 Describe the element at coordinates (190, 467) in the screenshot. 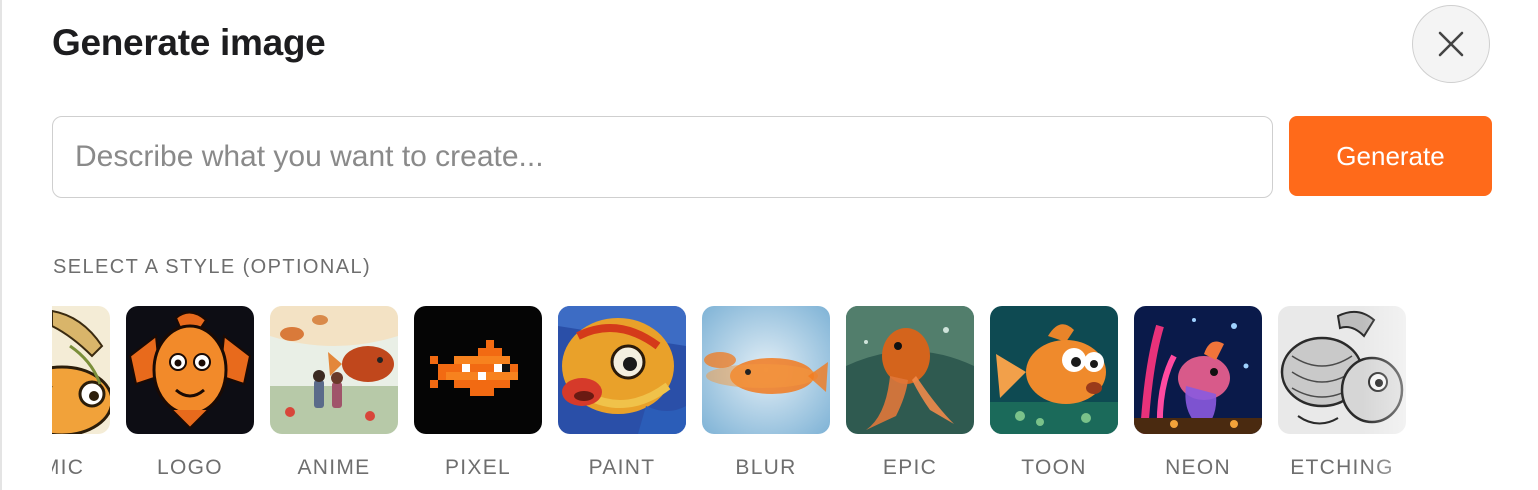

I see `style-label: LOGO` at that location.